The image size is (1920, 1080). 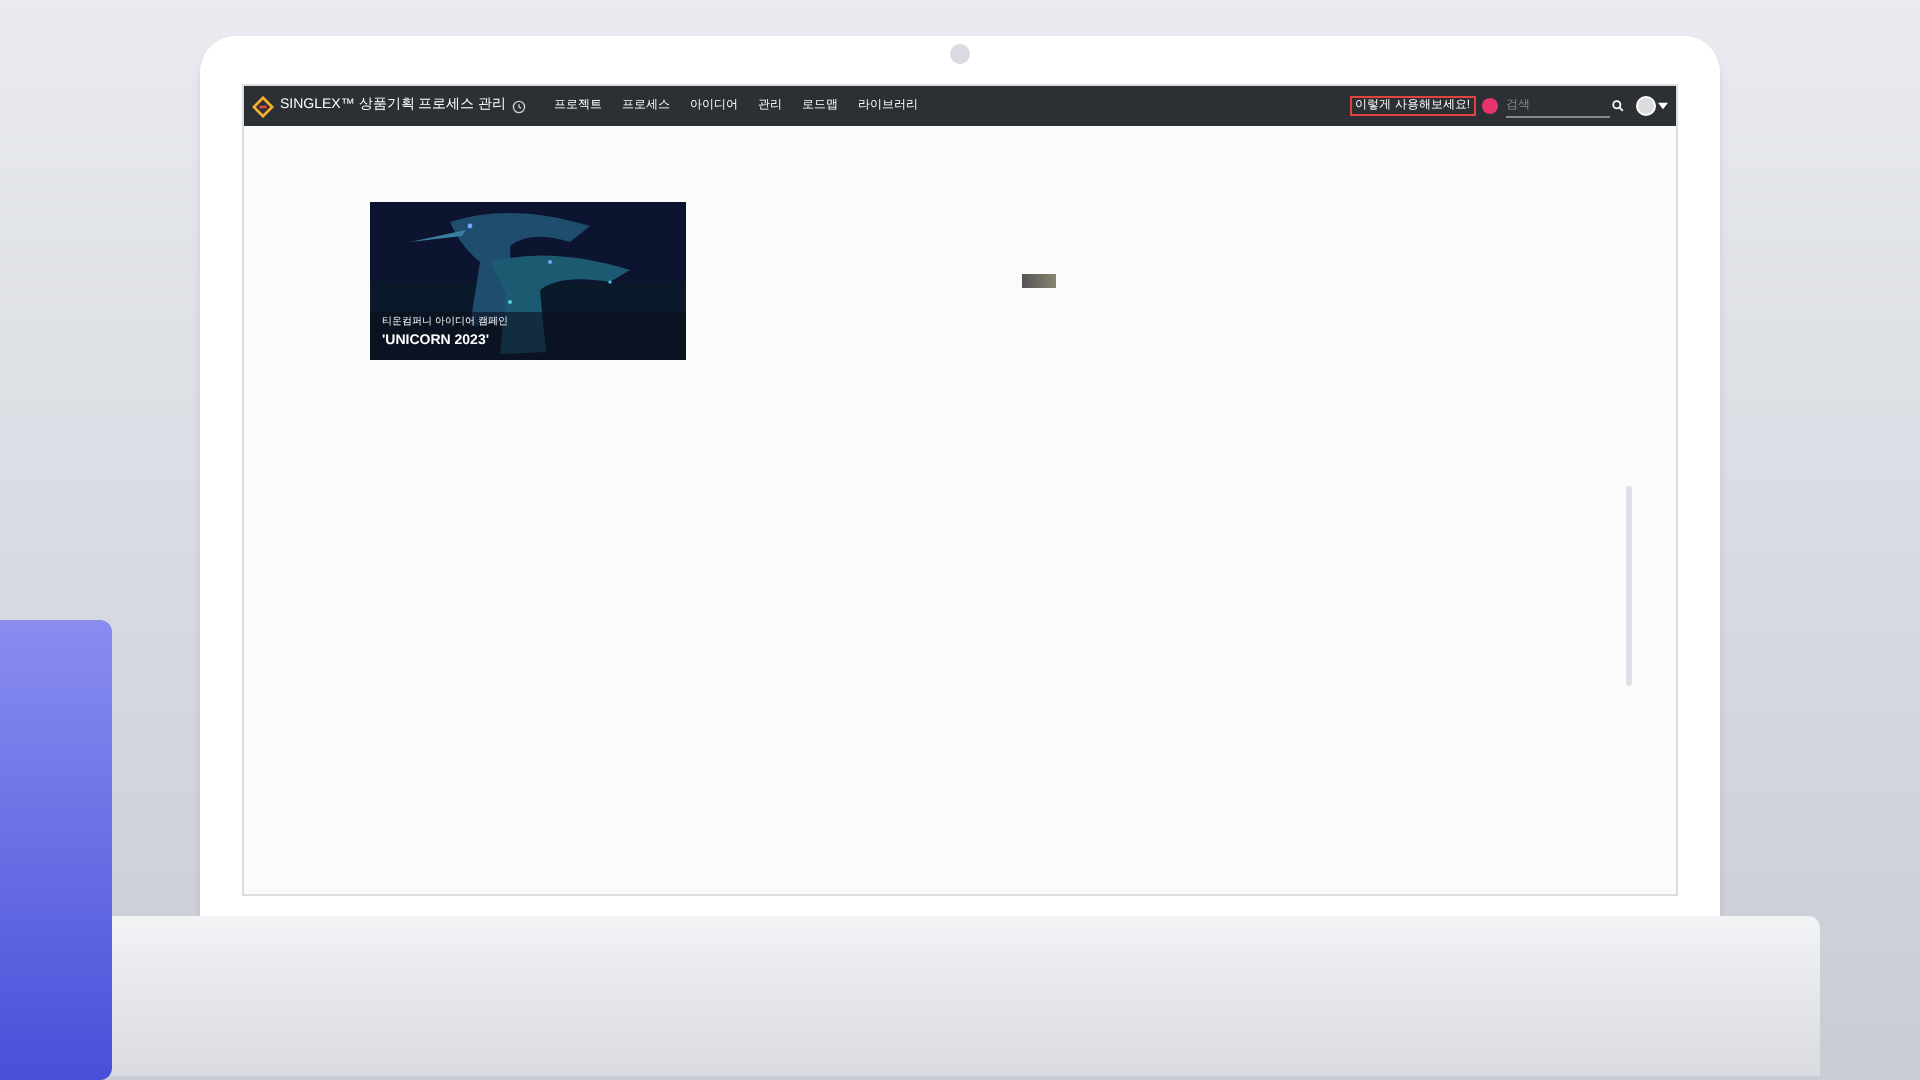 I want to click on caret-icon, so click(x=1663, y=106).